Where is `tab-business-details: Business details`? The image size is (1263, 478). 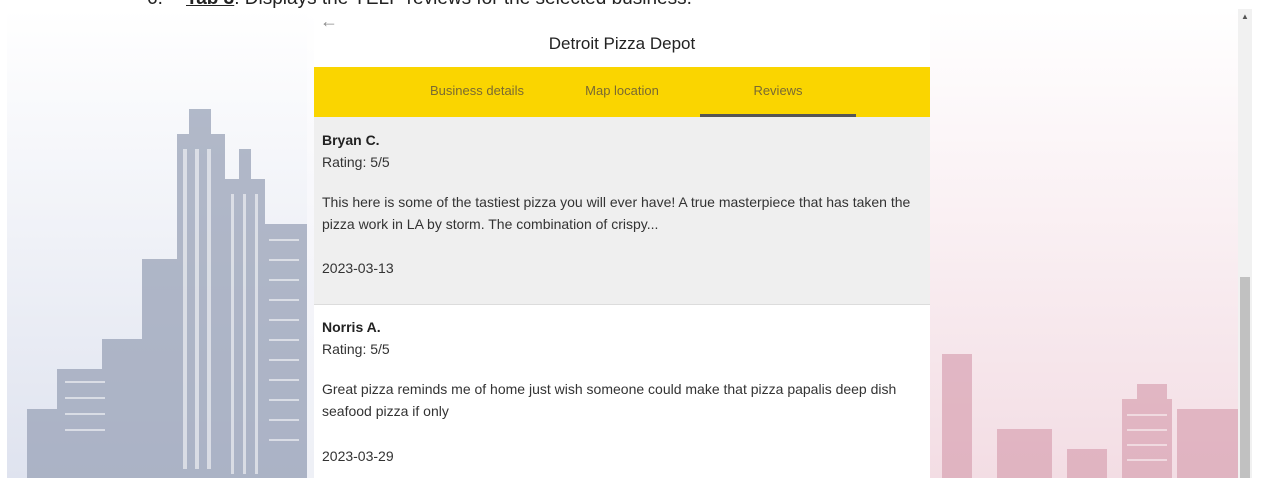
tab-business-details: Business details is located at coordinates (477, 92).